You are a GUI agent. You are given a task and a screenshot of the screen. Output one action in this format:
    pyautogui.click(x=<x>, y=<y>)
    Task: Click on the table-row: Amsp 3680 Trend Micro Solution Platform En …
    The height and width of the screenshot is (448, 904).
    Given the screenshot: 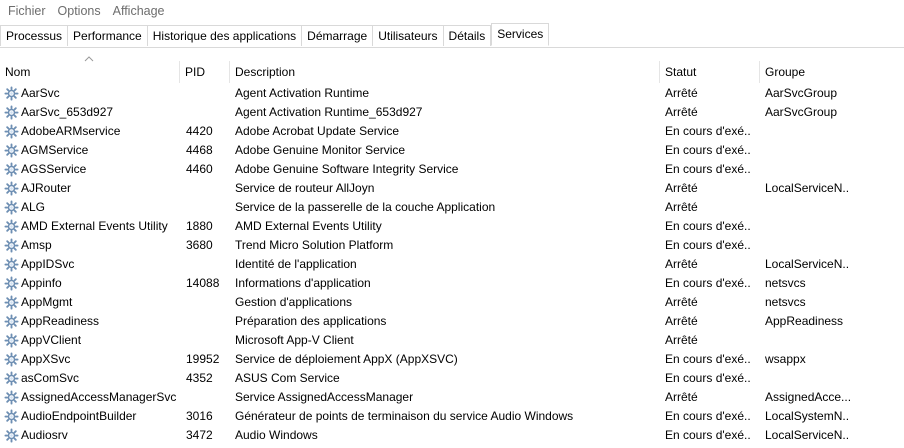 What is the action you would take?
    pyautogui.click(x=452, y=245)
    